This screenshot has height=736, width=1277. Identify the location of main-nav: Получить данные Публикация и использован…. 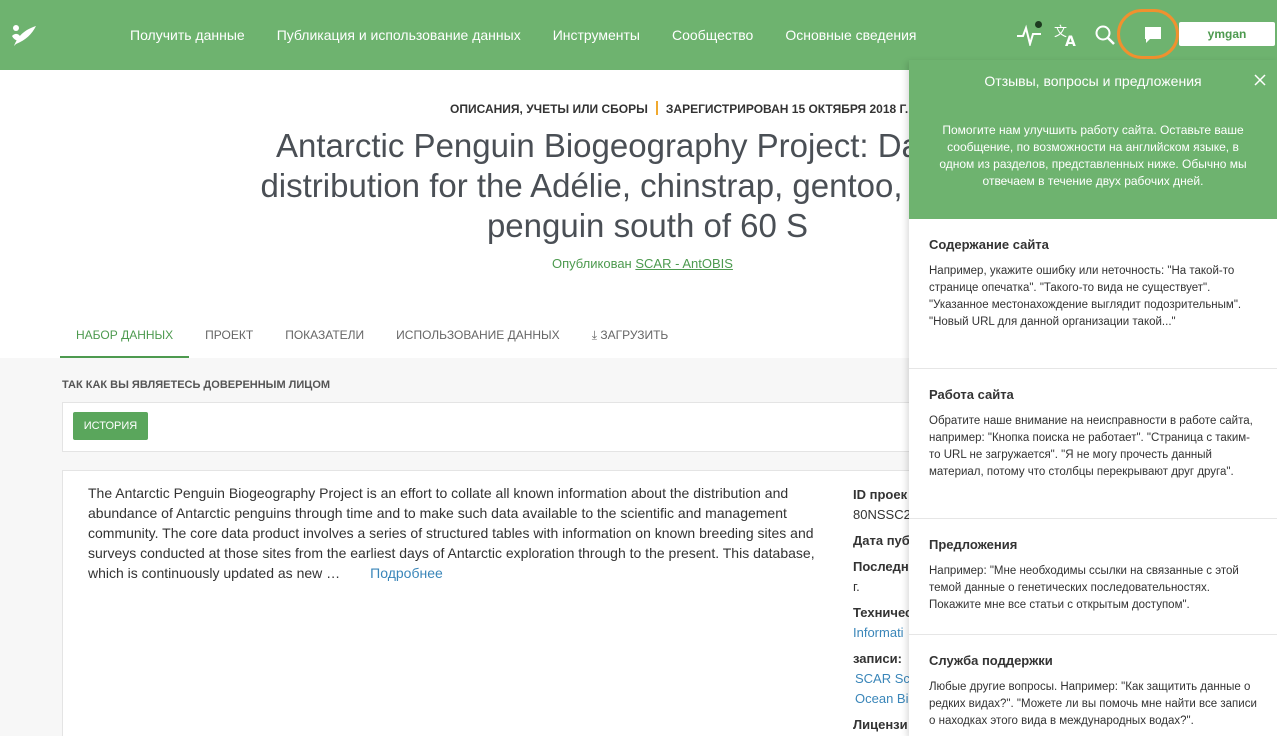
(539, 35).